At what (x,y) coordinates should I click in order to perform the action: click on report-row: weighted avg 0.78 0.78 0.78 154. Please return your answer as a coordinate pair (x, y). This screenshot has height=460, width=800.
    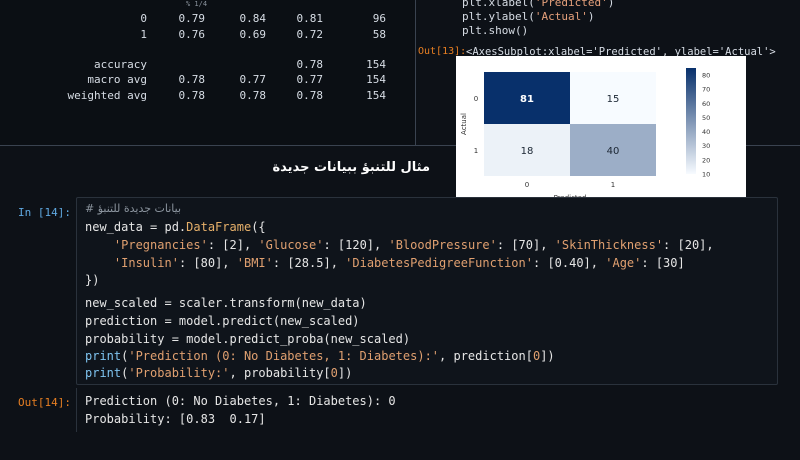
    Looking at the image, I should click on (207, 96).